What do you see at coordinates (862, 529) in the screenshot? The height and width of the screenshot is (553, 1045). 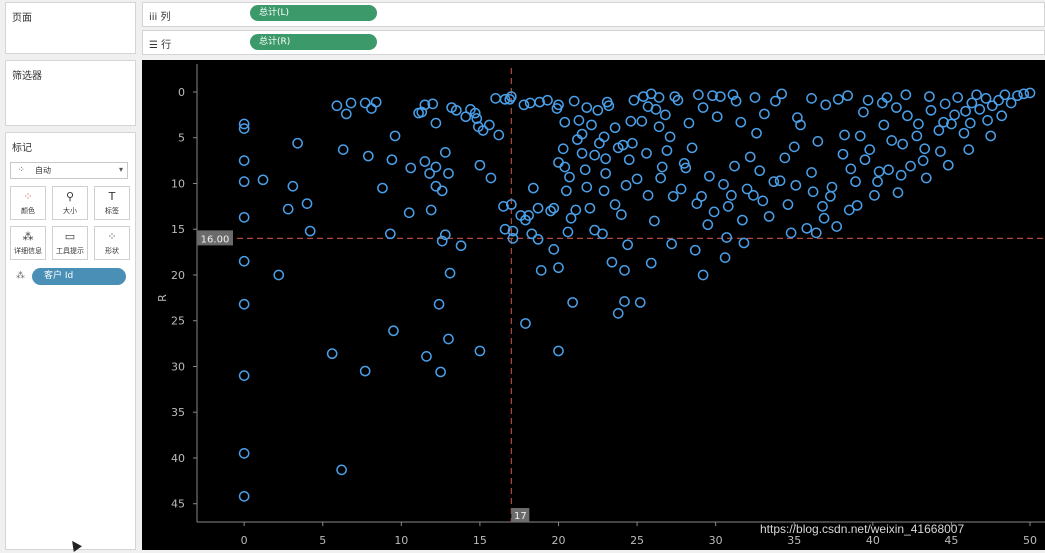 I see `watermark-text: https://blog.csdn.net/weixin_41668007` at bounding box center [862, 529].